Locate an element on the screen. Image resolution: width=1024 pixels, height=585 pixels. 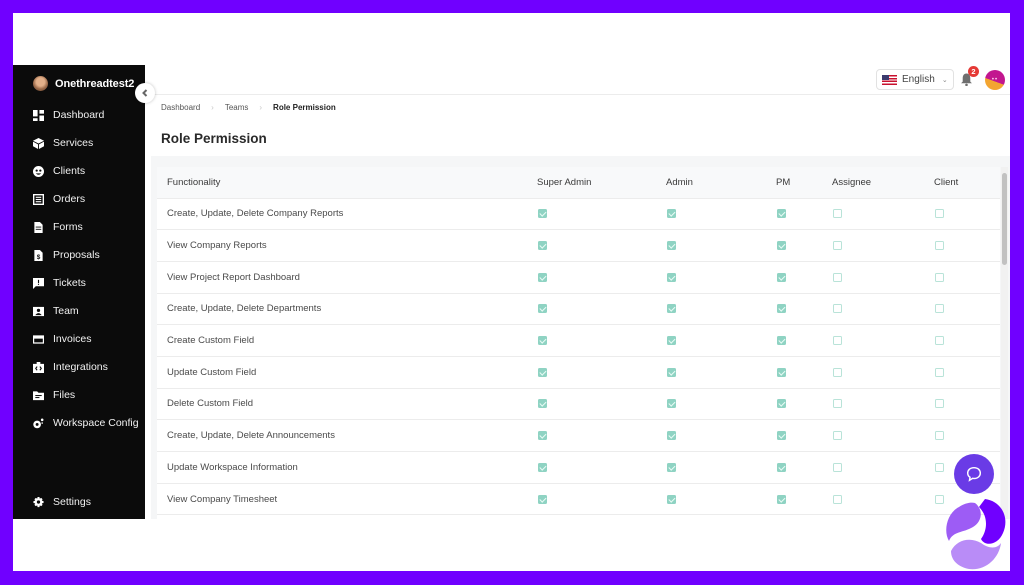
sidebar-item-workspace-config: Workspace Config is located at coordinates (86, 423).